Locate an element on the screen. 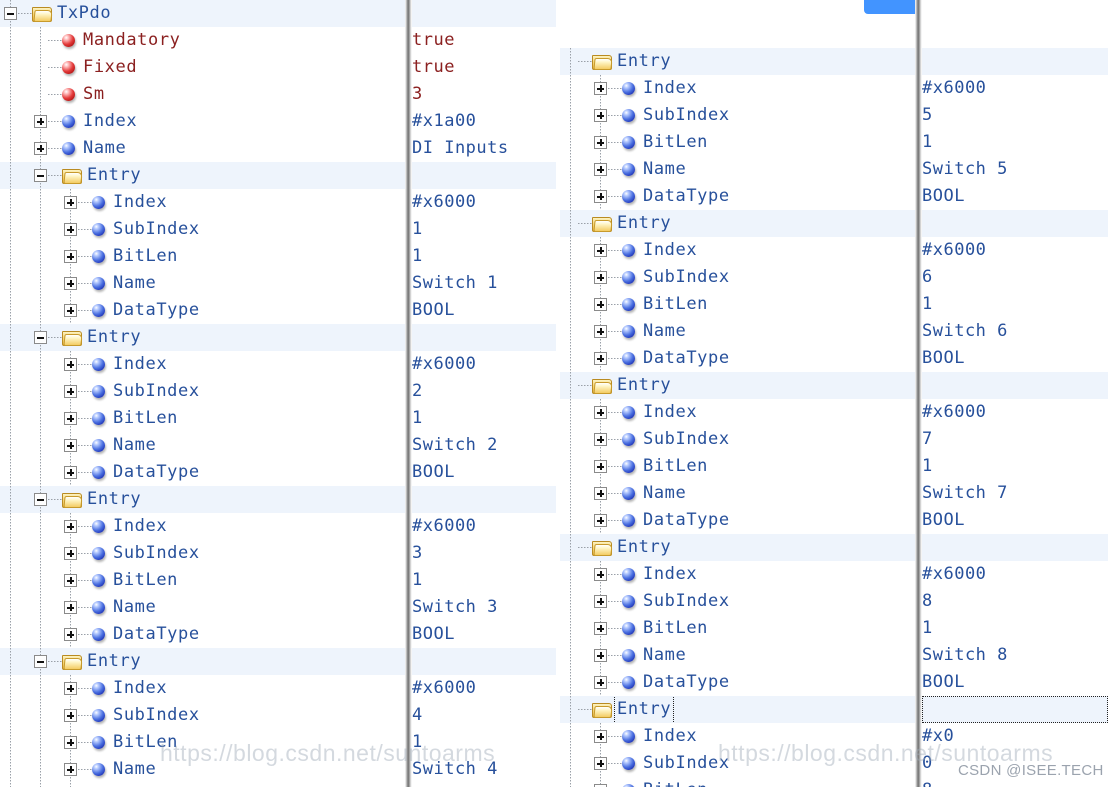 This screenshot has width=1108, height=787. tree-row: Fixed true is located at coordinates (278, 67).